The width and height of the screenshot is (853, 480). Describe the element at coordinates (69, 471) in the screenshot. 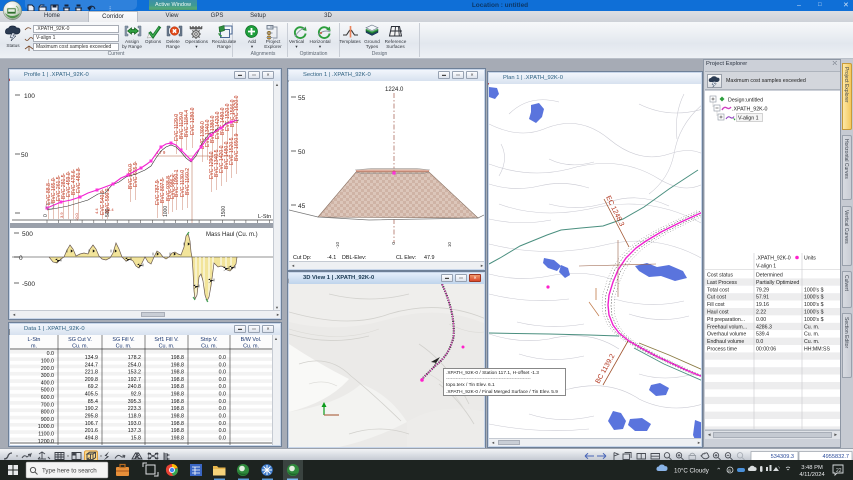

I see `svg-text: Type here to search` at that location.